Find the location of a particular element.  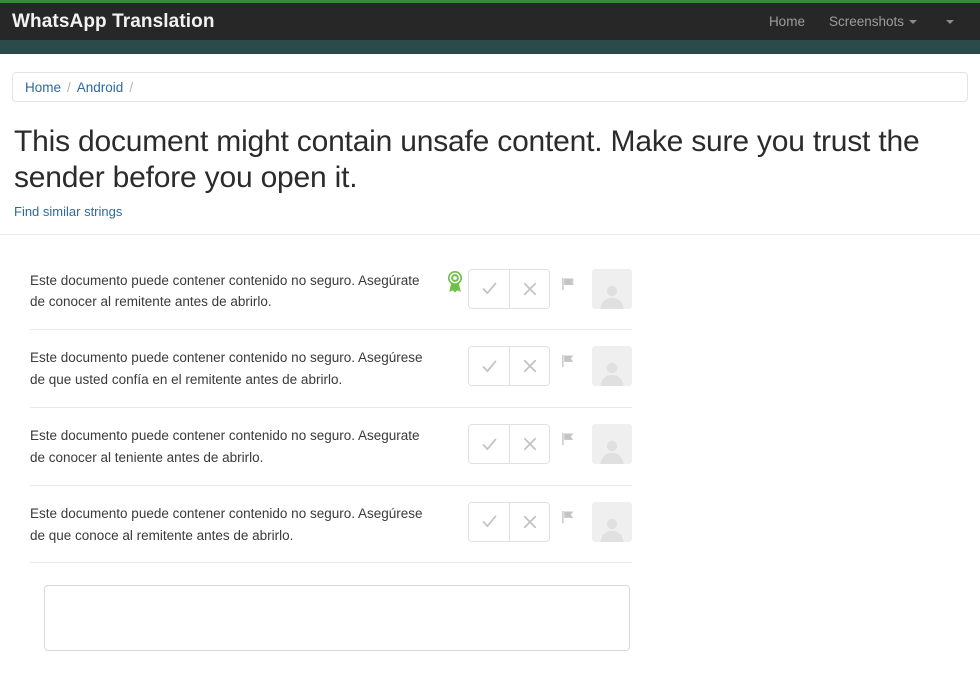

nav-link-screenshots-label: Screenshots is located at coordinates (866, 21).